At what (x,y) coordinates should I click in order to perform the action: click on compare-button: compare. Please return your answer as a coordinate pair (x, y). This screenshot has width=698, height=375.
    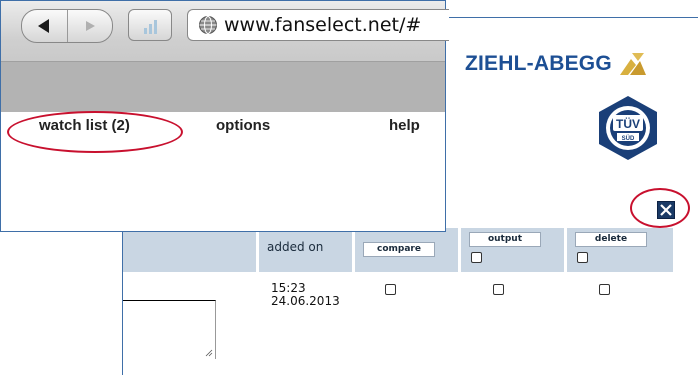
    Looking at the image, I should click on (399, 249).